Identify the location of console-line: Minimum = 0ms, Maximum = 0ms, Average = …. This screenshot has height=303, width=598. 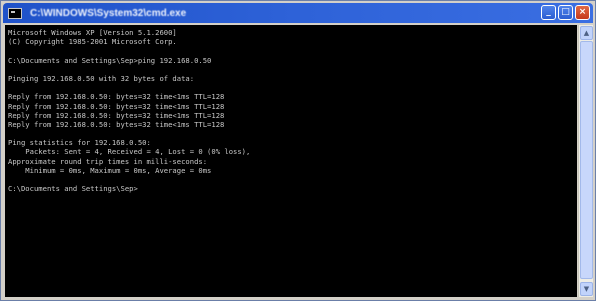
(110, 170).